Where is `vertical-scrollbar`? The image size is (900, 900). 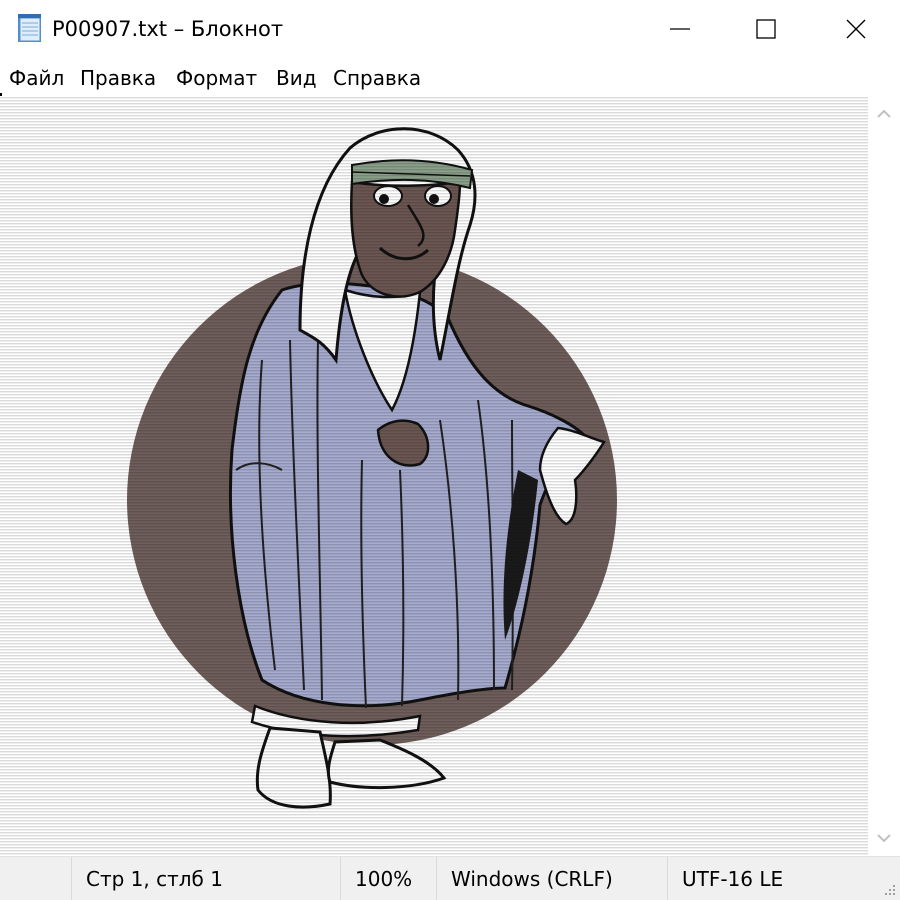 vertical-scrollbar is located at coordinates (884, 476).